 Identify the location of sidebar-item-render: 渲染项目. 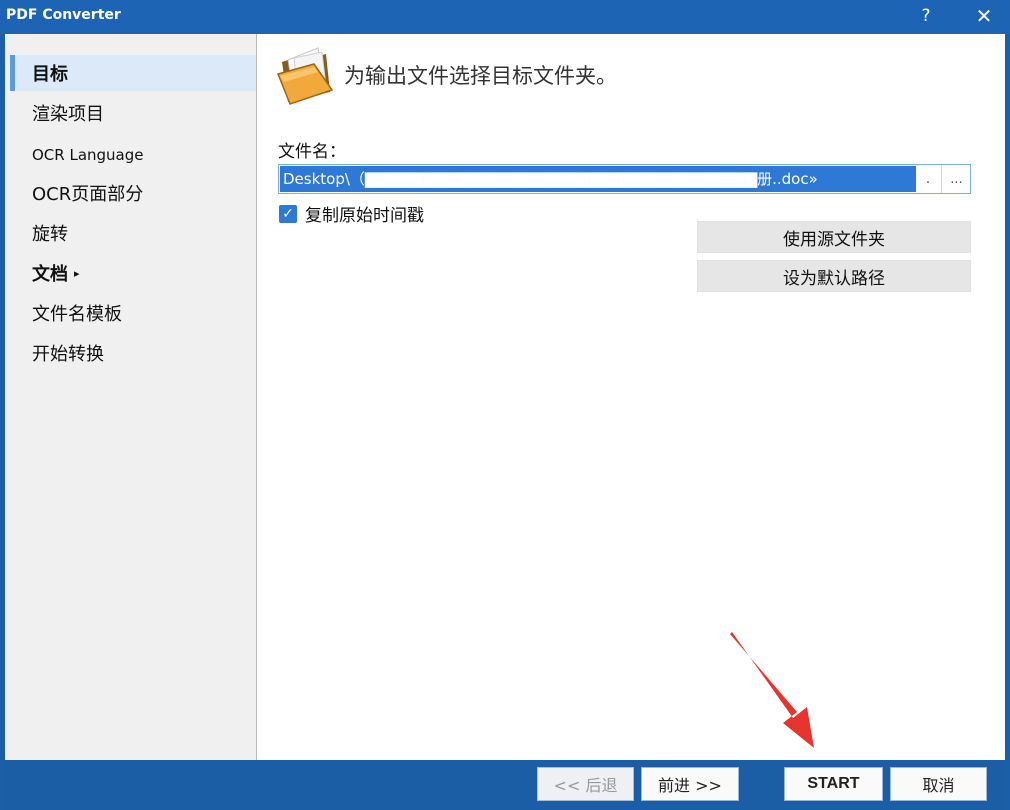
(133, 113).